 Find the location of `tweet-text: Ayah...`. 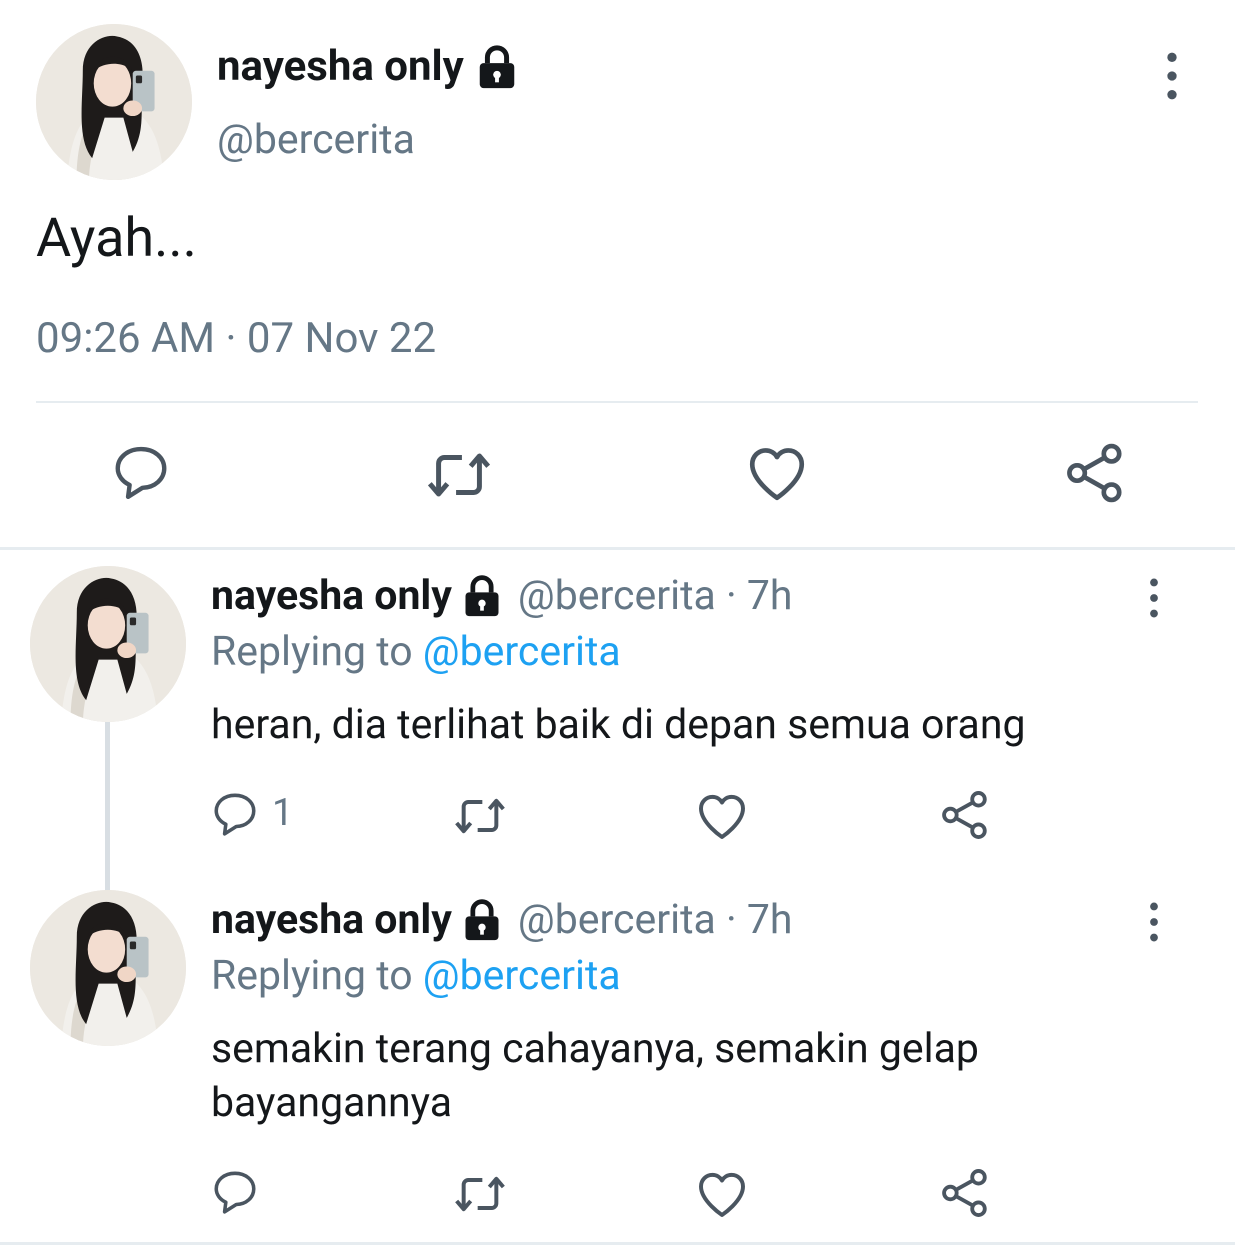

tweet-text: Ayah... is located at coordinates (116, 238).